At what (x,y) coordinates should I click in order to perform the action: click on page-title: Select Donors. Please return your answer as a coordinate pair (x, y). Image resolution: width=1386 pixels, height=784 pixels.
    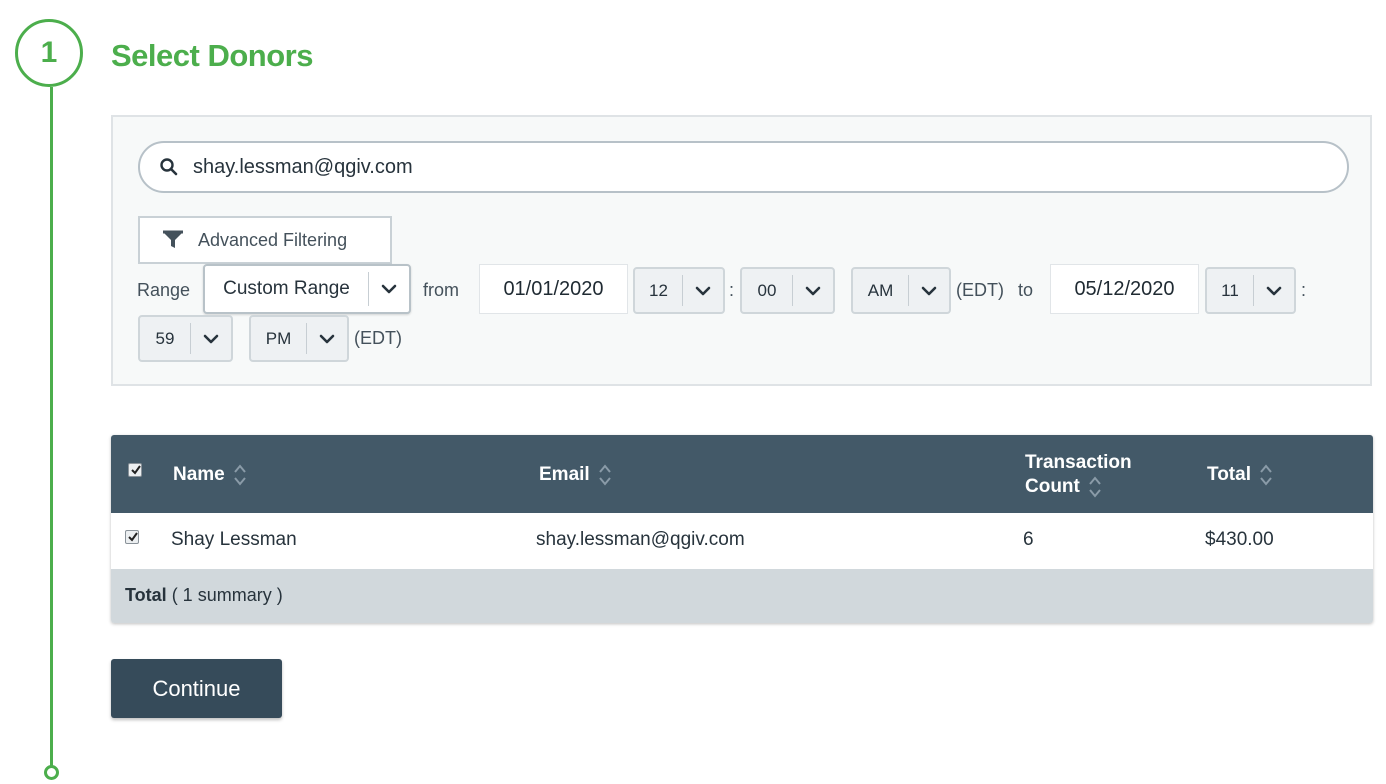
    Looking at the image, I should click on (212, 55).